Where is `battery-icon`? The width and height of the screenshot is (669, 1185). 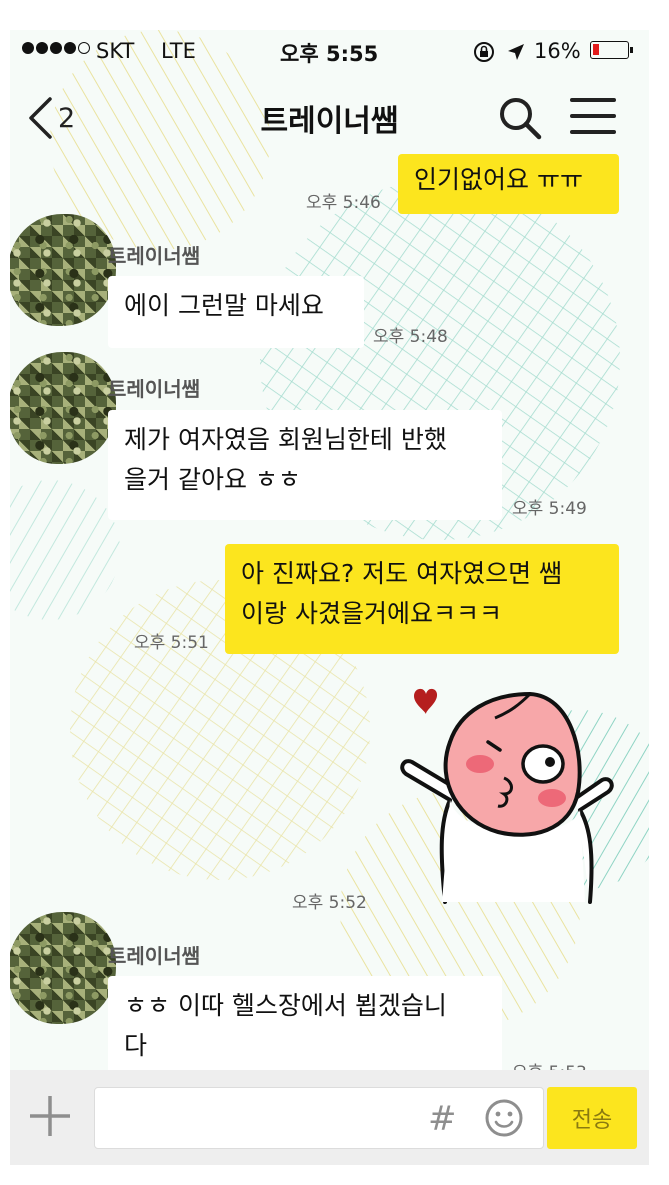 battery-icon is located at coordinates (611, 50).